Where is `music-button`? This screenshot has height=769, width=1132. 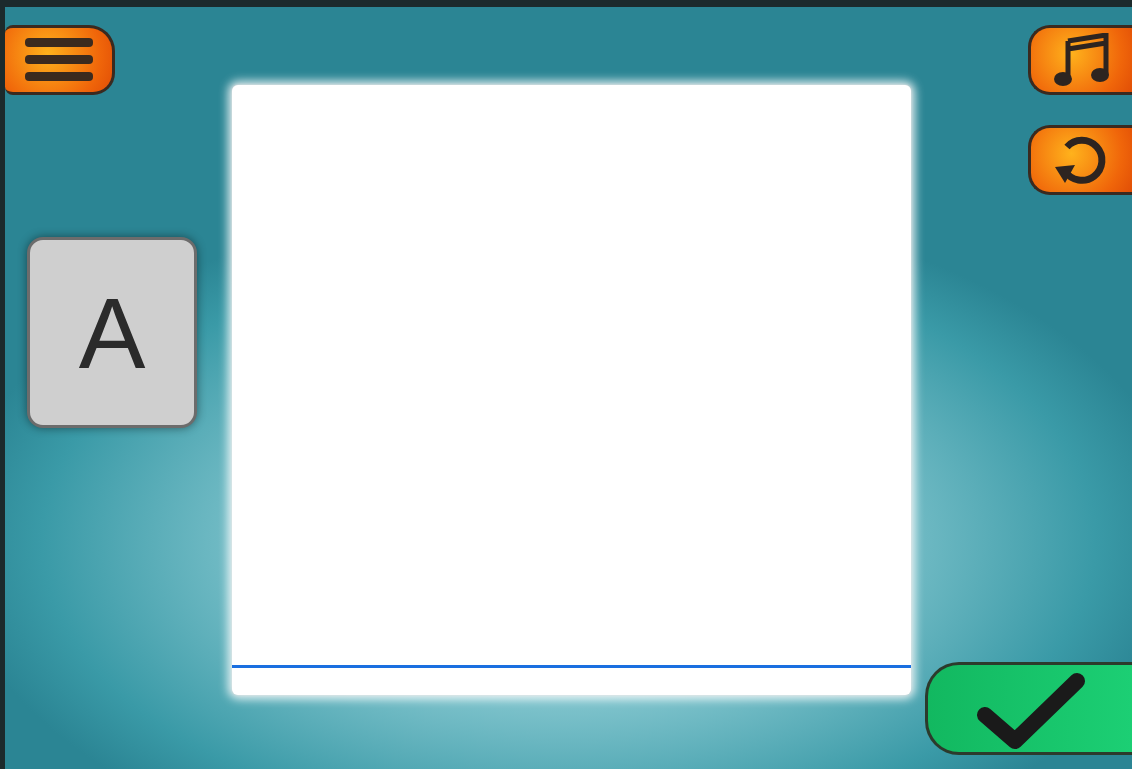 music-button is located at coordinates (1080, 60).